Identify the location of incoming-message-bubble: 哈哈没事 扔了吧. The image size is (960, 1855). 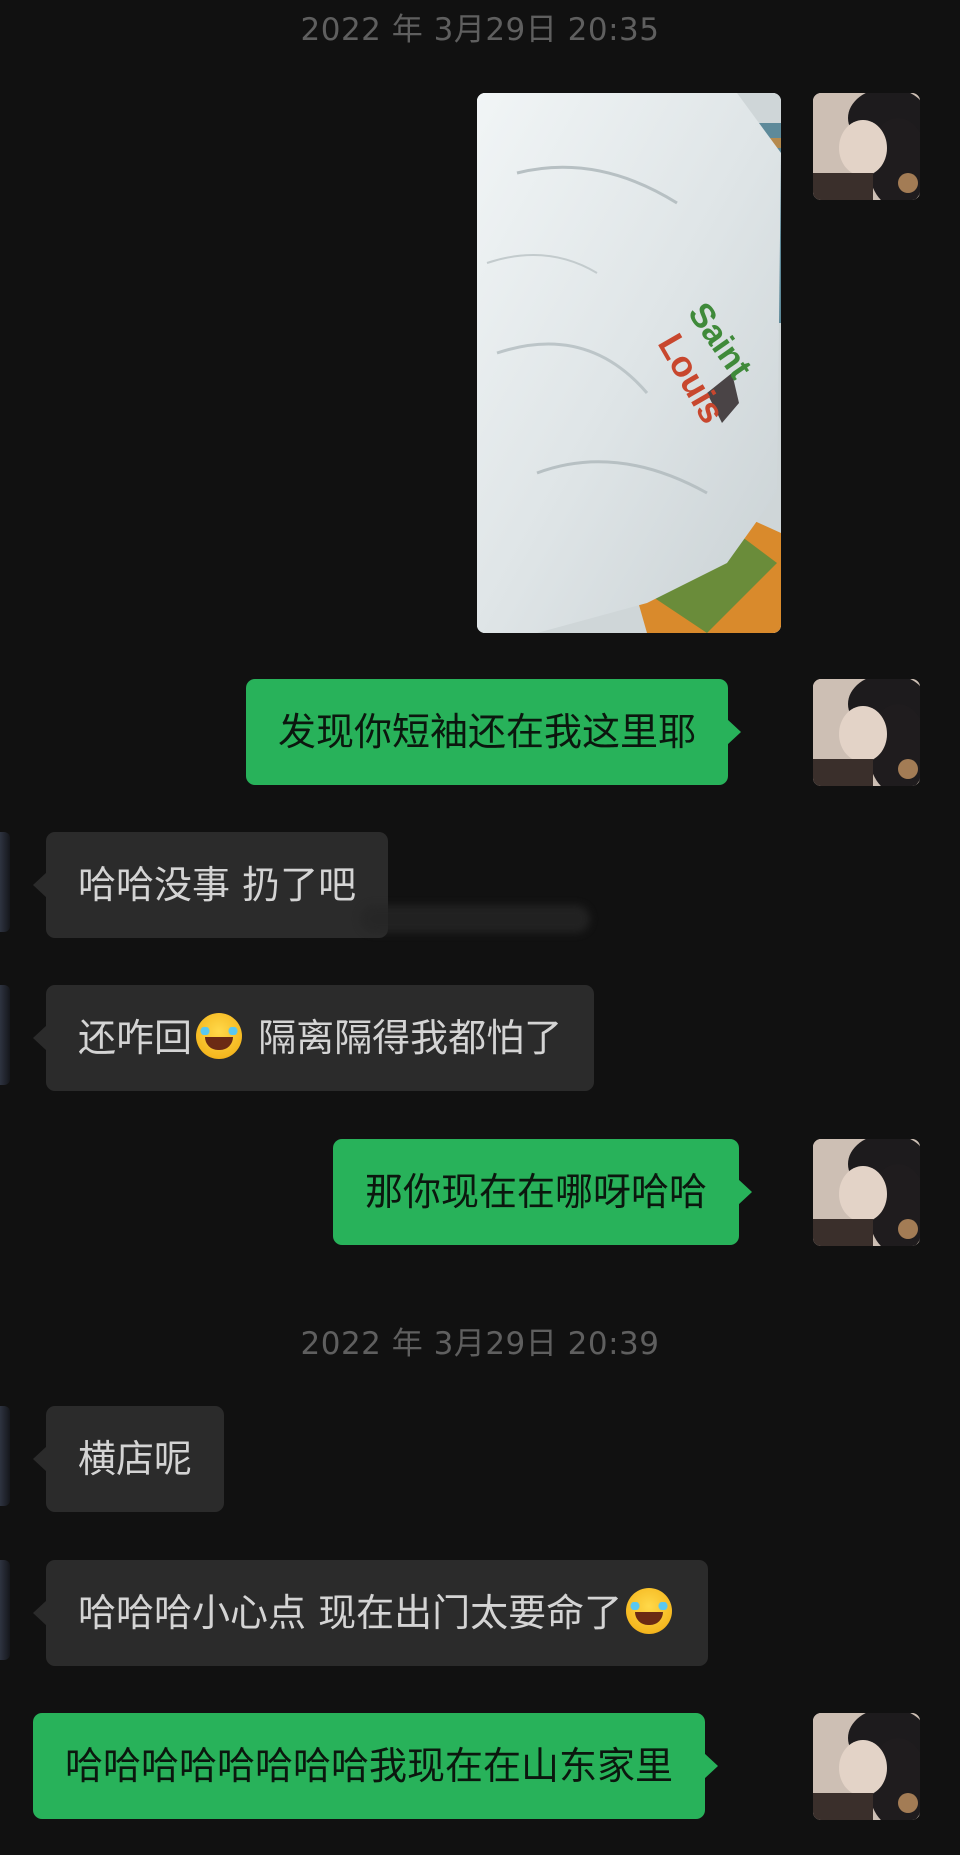
(210, 885).